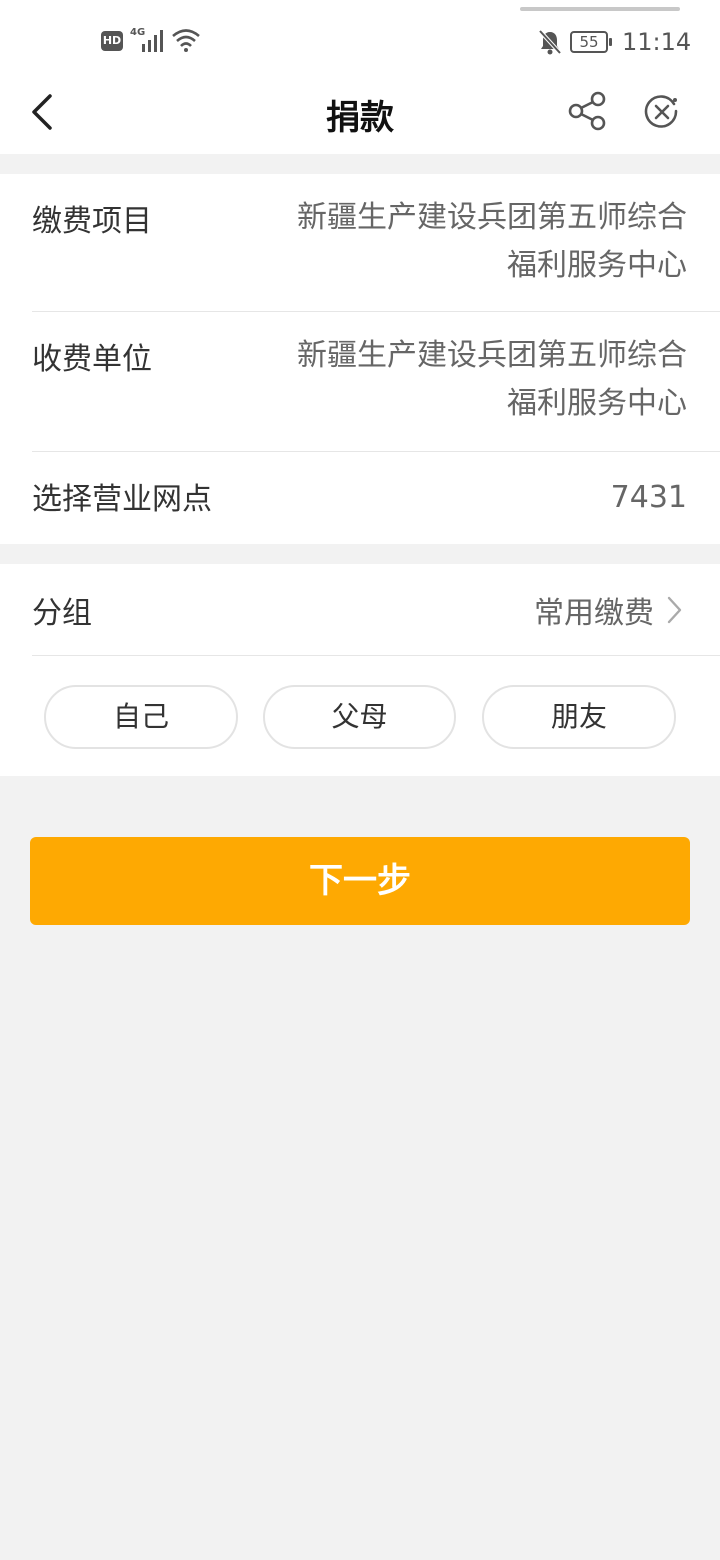  I want to click on battery-level: 55, so click(589, 42).